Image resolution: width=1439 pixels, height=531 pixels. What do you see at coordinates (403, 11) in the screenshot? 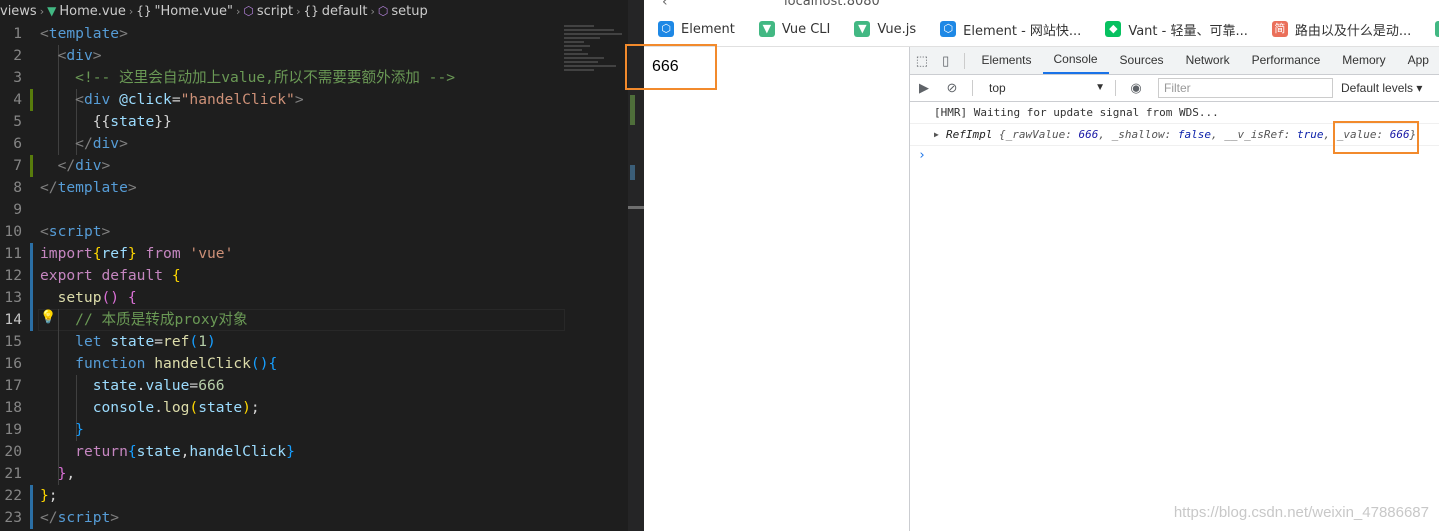
I see `breadcrumb-item: ⬡ setup` at bounding box center [403, 11].